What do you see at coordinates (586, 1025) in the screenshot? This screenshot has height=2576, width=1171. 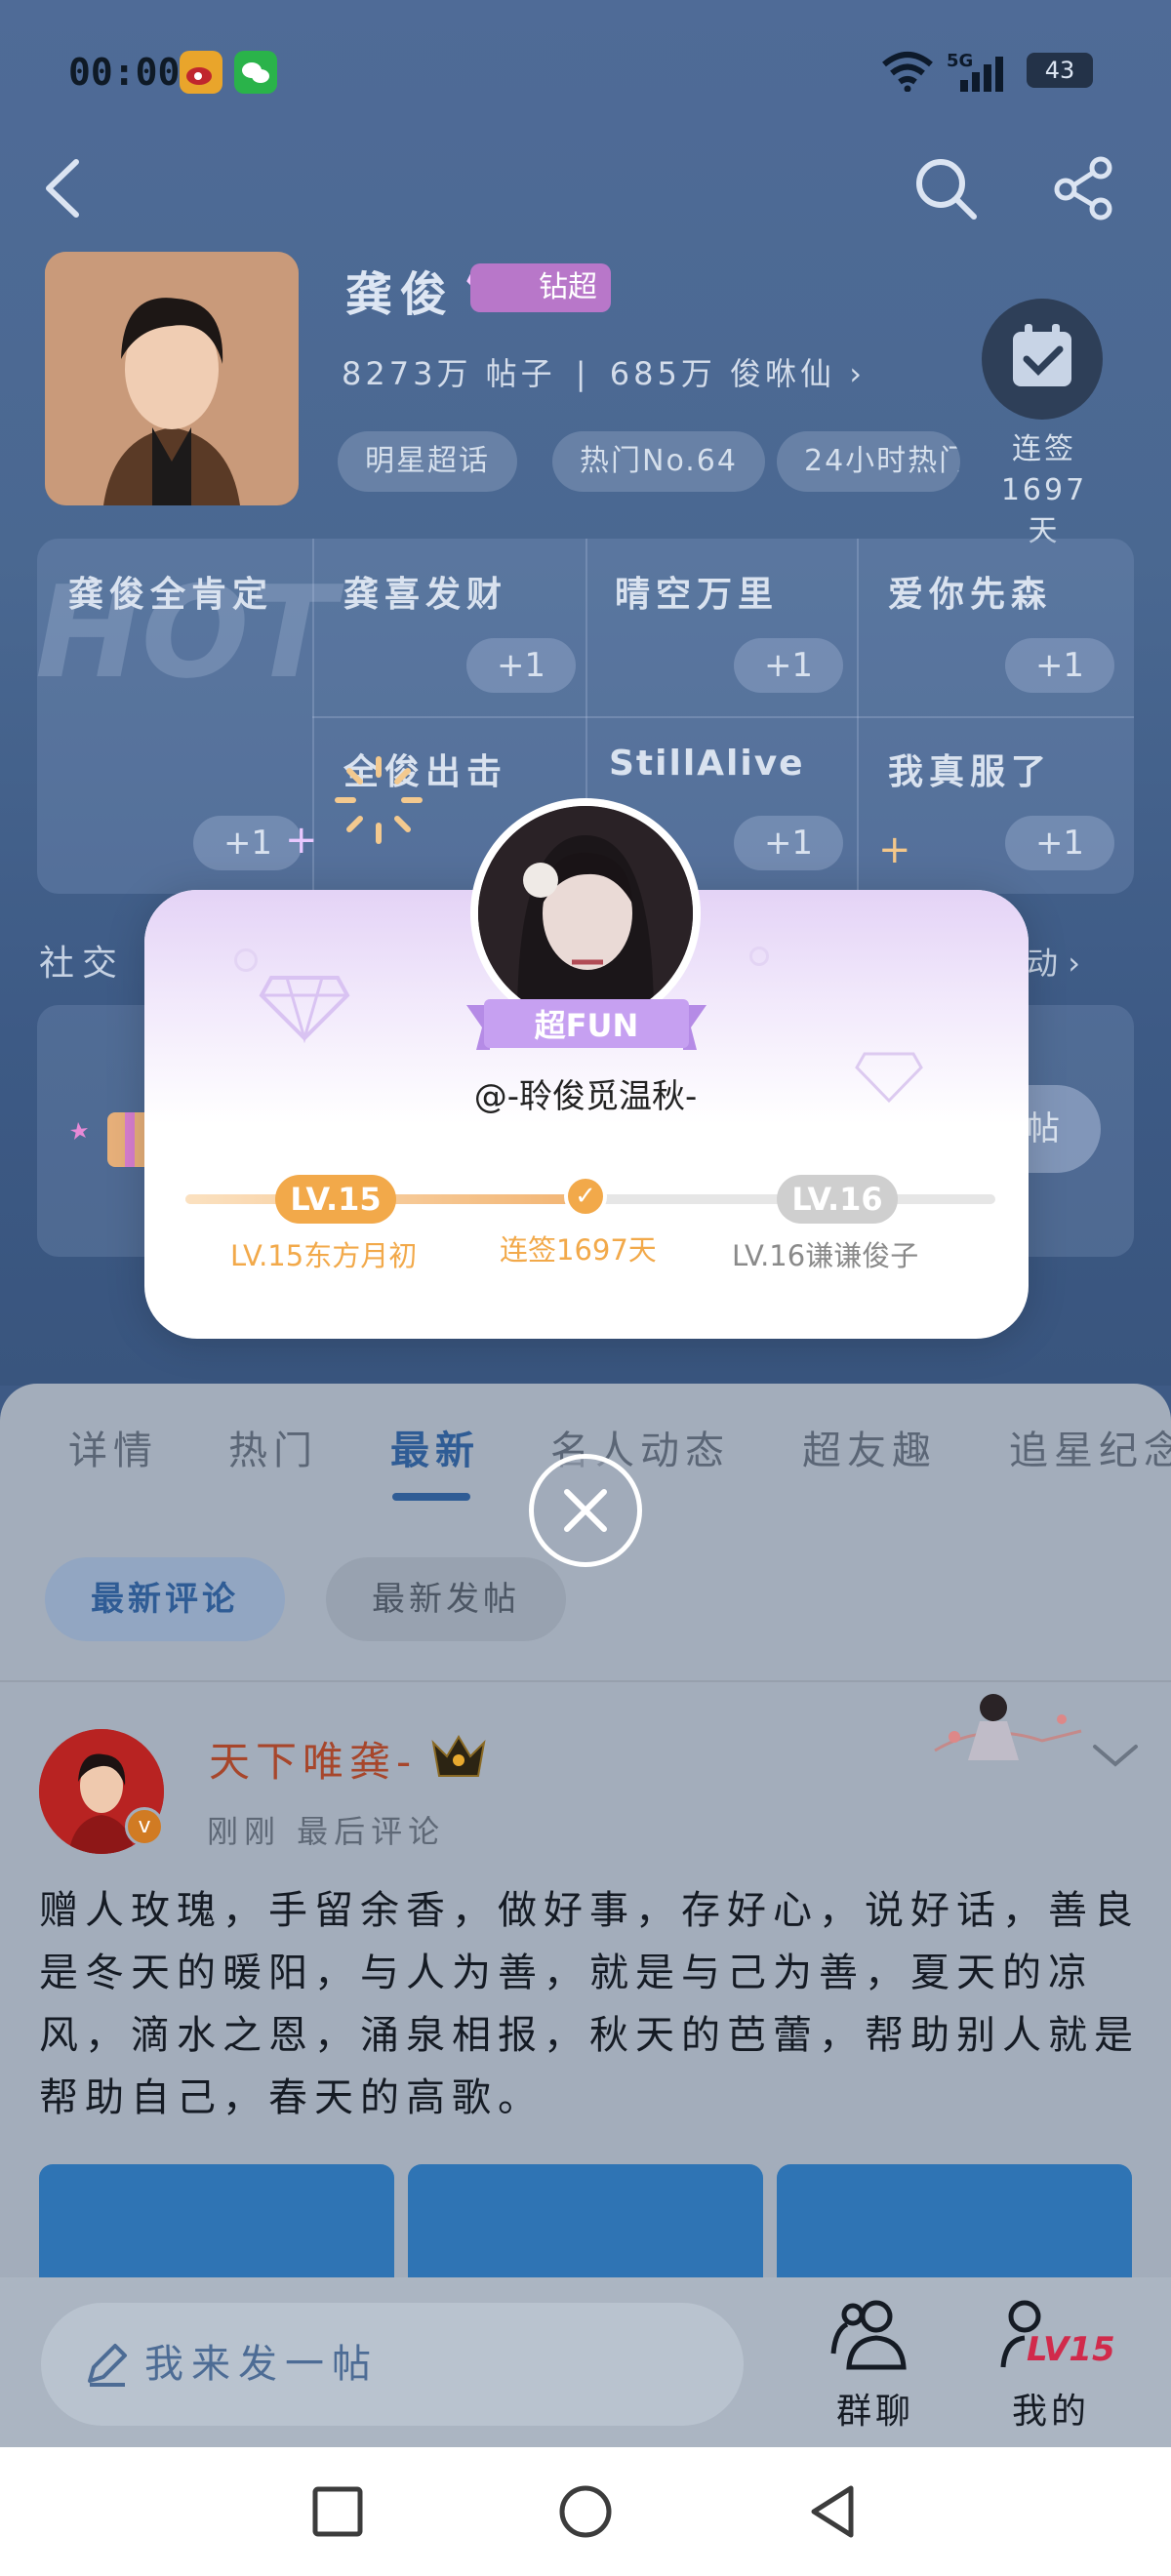 I see `popup-ribbon-label: 超FUN` at bounding box center [586, 1025].